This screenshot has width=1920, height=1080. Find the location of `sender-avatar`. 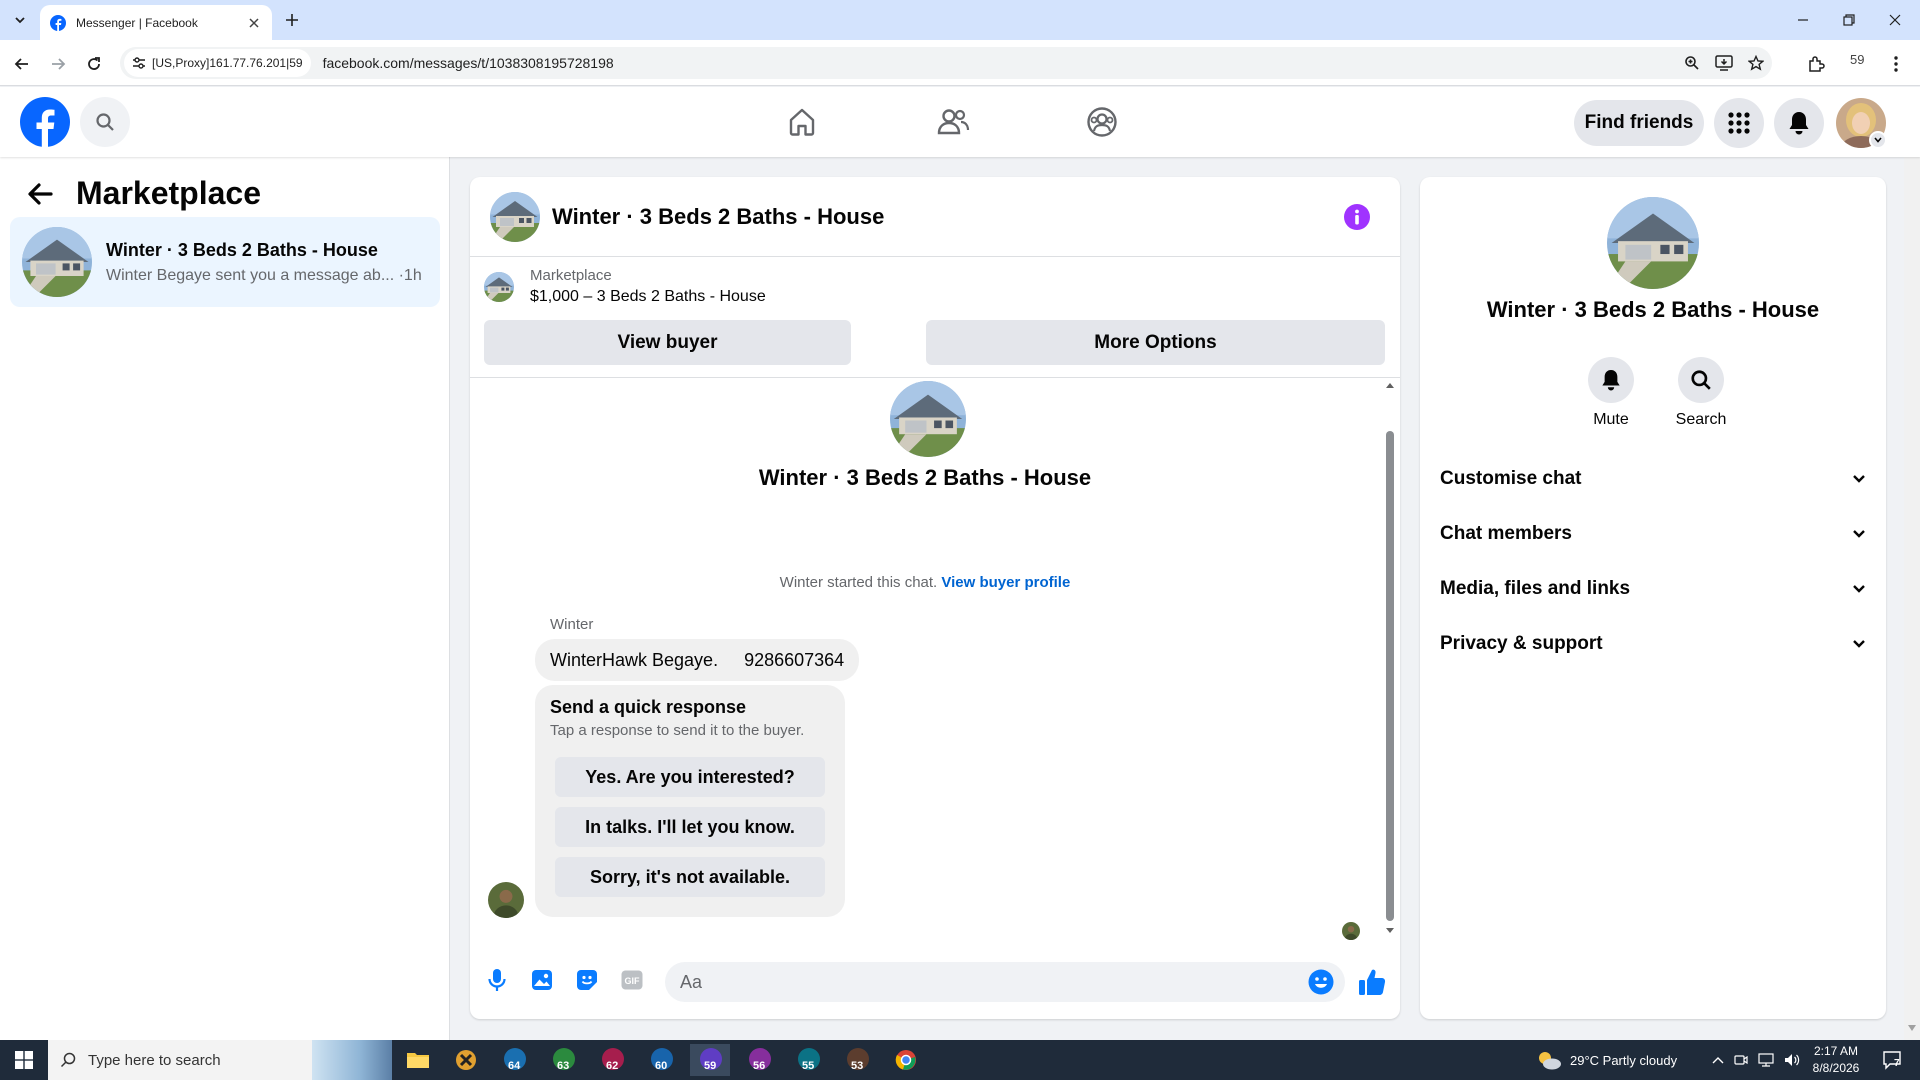

sender-avatar is located at coordinates (506, 900).